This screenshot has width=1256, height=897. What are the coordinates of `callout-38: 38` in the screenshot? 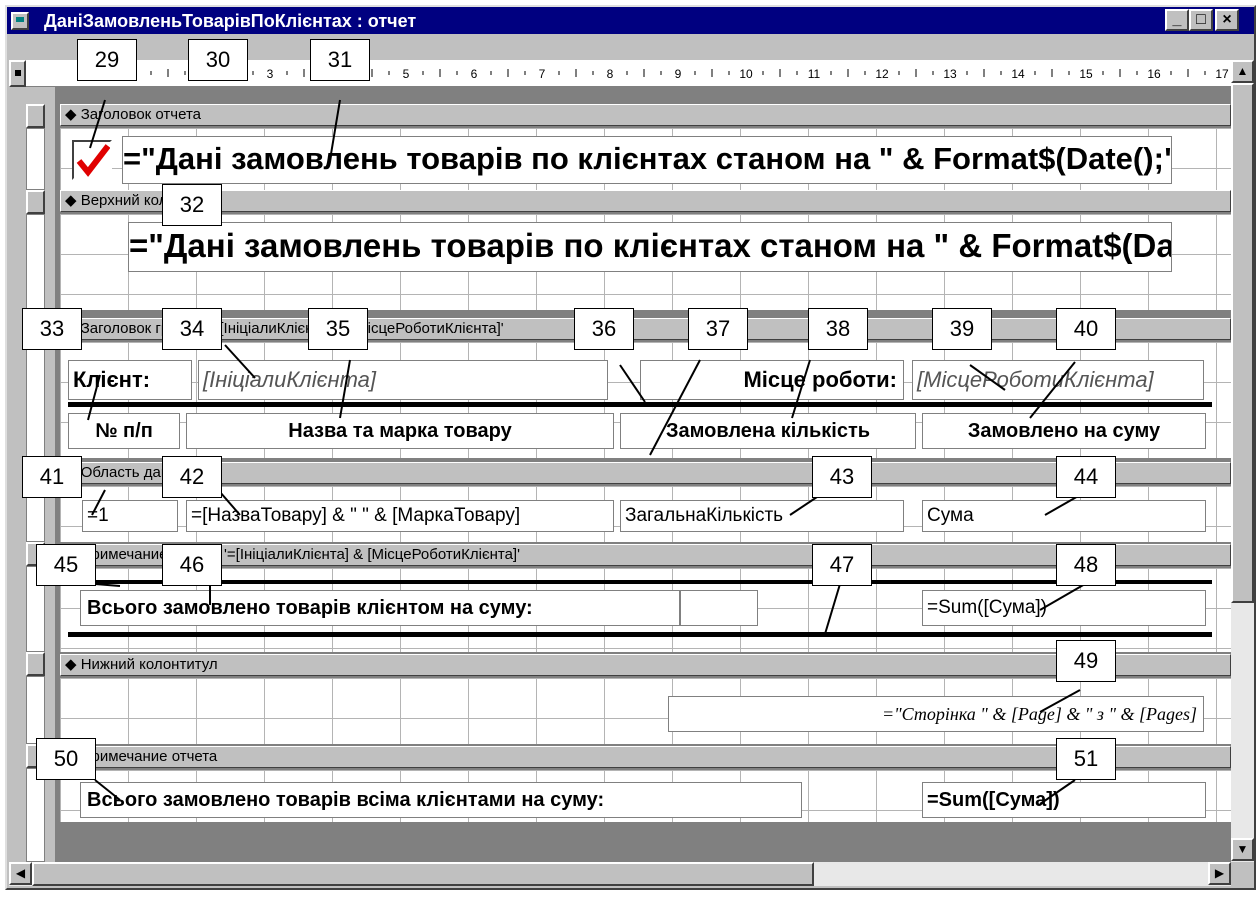 It's located at (838, 329).